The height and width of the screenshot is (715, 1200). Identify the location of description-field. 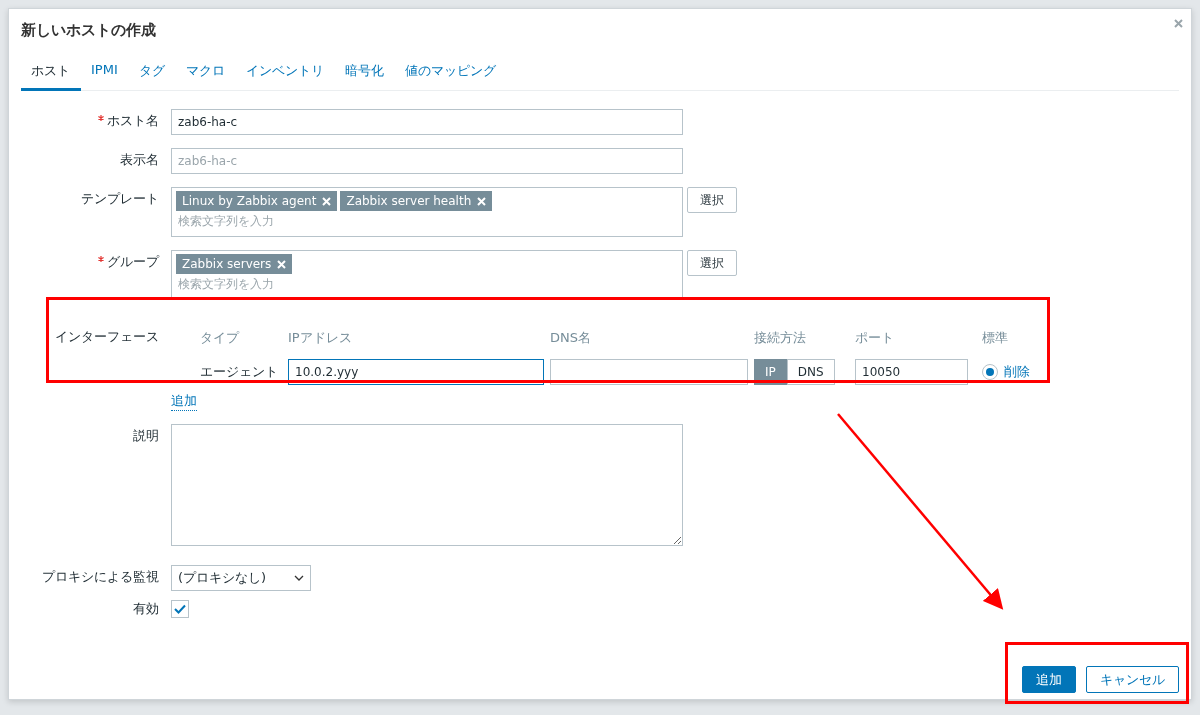
(427, 485).